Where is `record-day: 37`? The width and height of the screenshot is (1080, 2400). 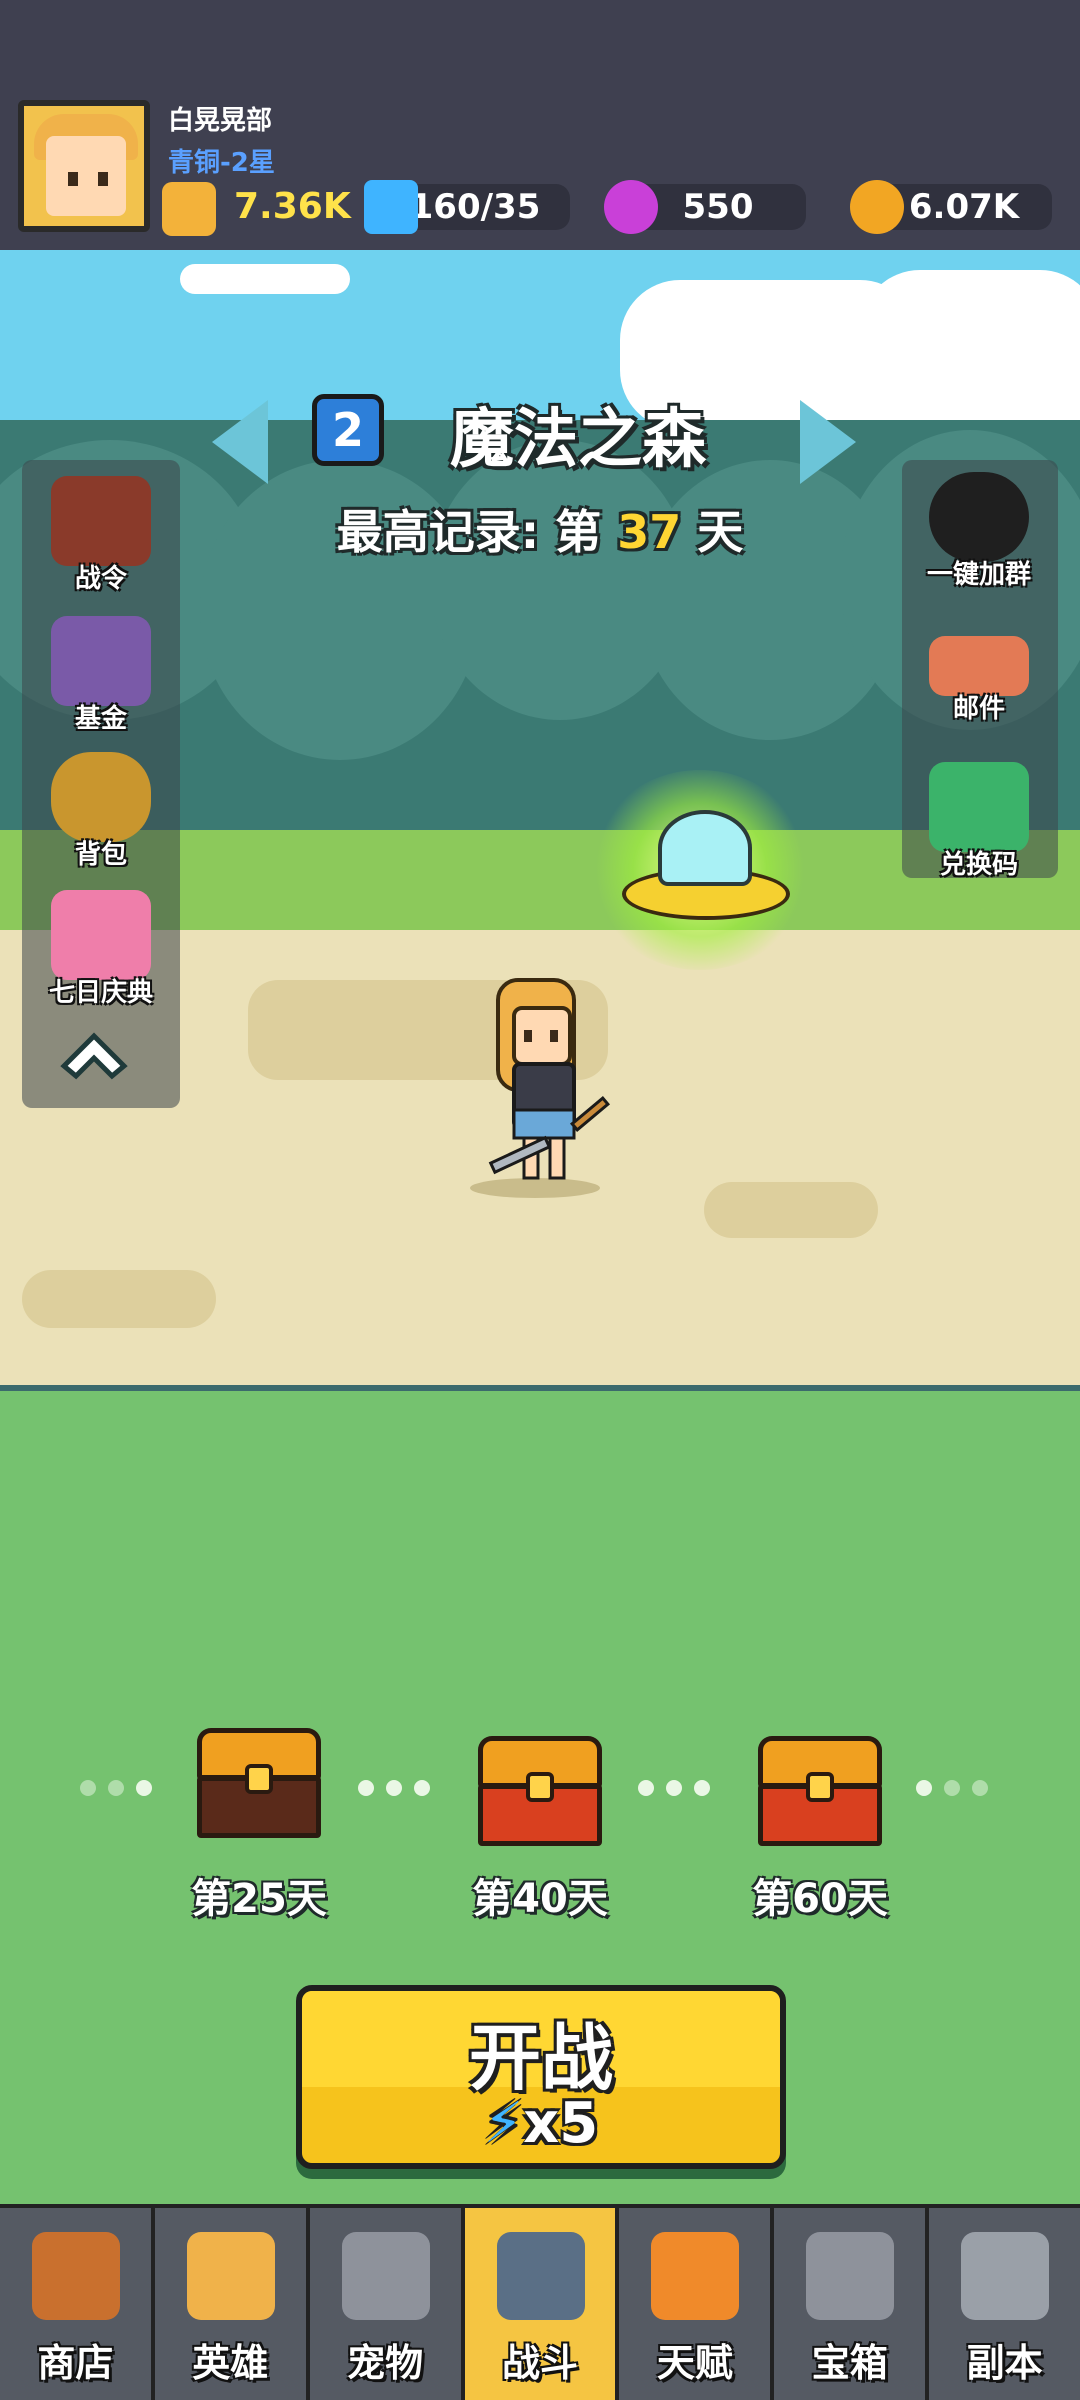 record-day: 37 is located at coordinates (649, 532).